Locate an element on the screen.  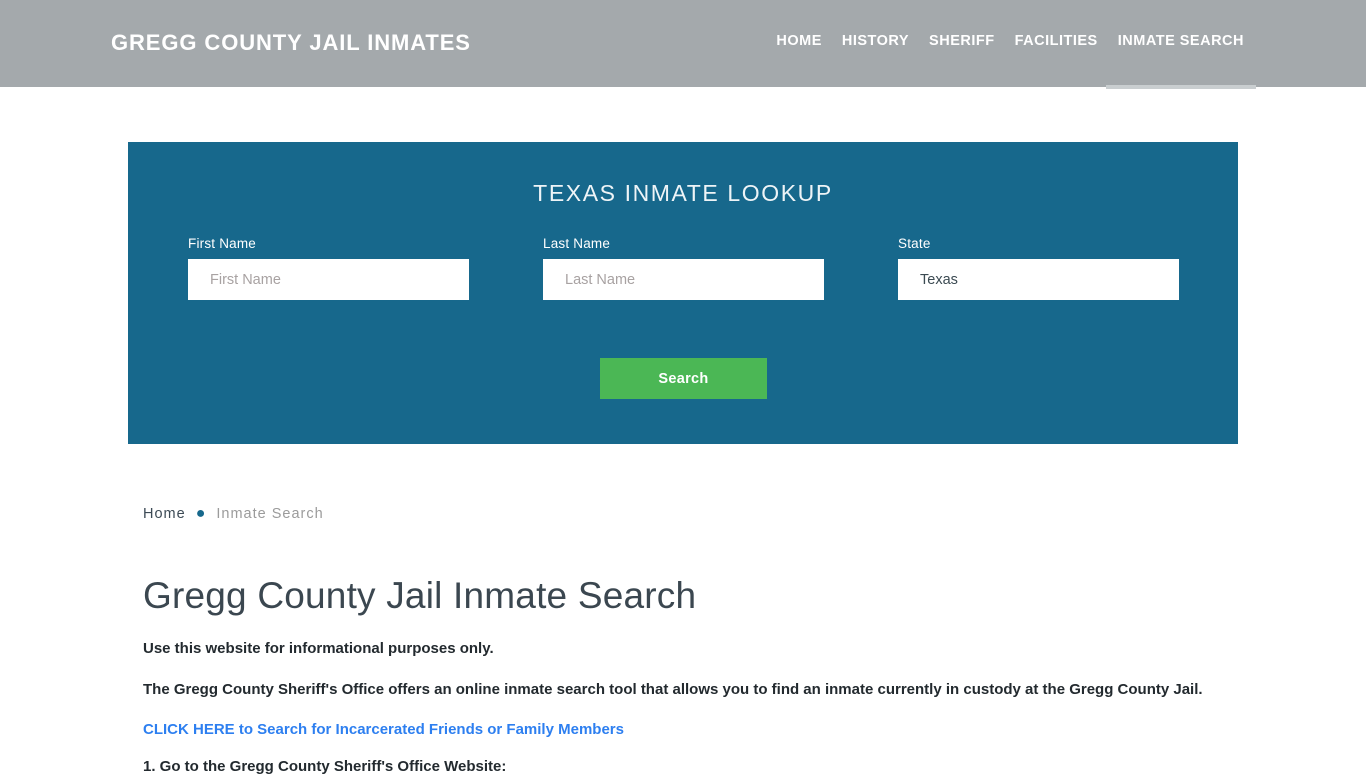
page-title: Gregg County Jail Inmate Search is located at coordinates (420, 595).